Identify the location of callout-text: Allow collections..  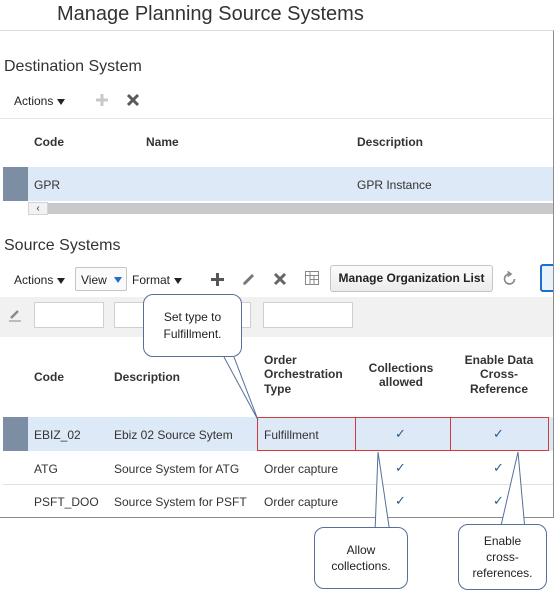
(361, 557).